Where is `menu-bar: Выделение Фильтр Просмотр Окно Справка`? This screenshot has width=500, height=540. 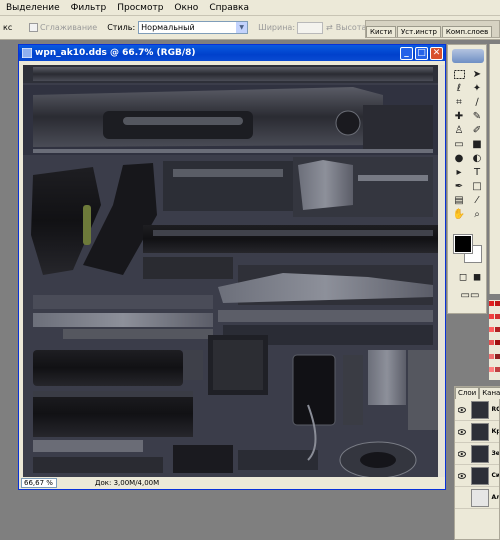
menu-bar: Выделение Фильтр Просмотр Окно Справка is located at coordinates (250, 8).